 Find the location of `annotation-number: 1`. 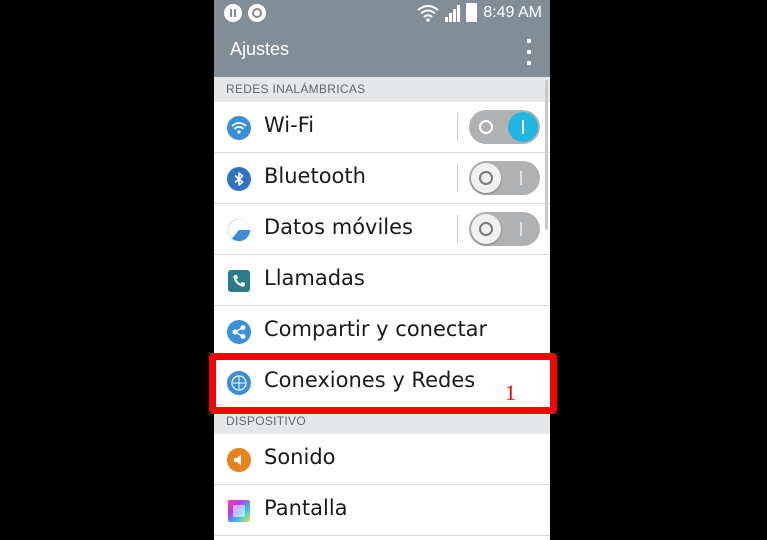

annotation-number: 1 is located at coordinates (510, 392).